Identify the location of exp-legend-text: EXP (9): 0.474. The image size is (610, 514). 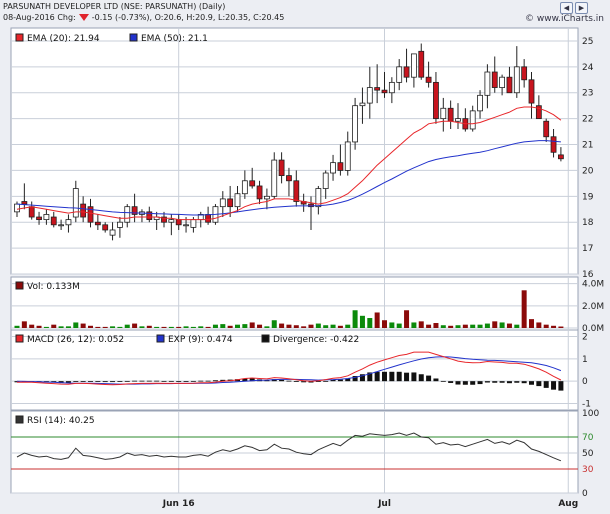
(200, 340).